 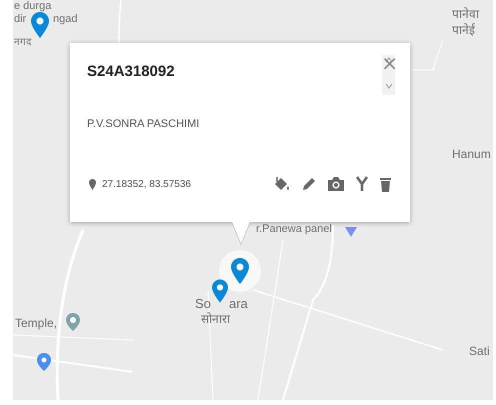 What do you see at coordinates (33, 6) in the screenshot?
I see `place-label: e durga` at bounding box center [33, 6].